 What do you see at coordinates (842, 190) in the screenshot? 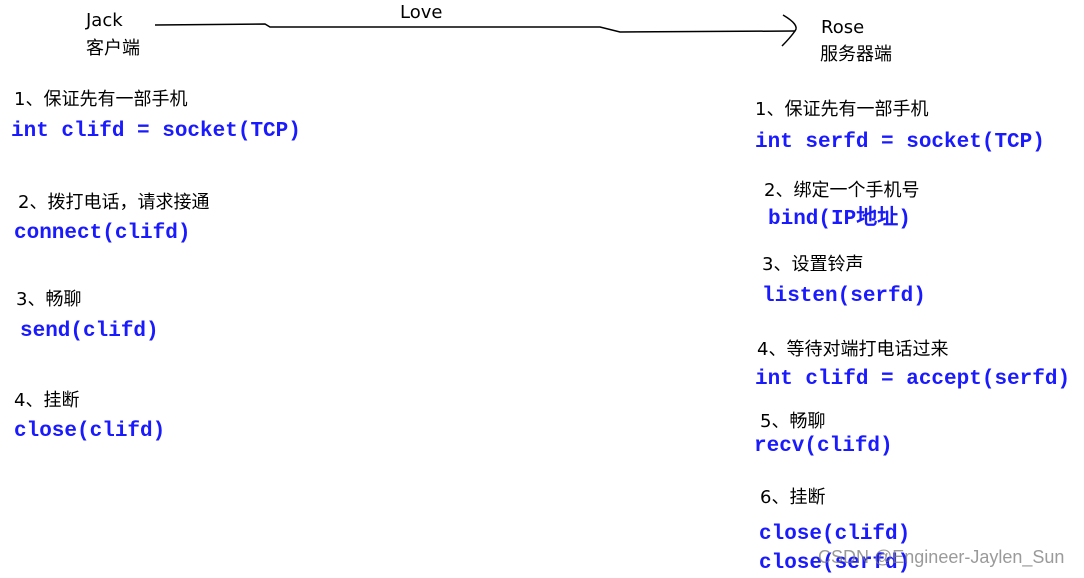
I see `server-step-2-label: 2、绑定一个手机号` at bounding box center [842, 190].